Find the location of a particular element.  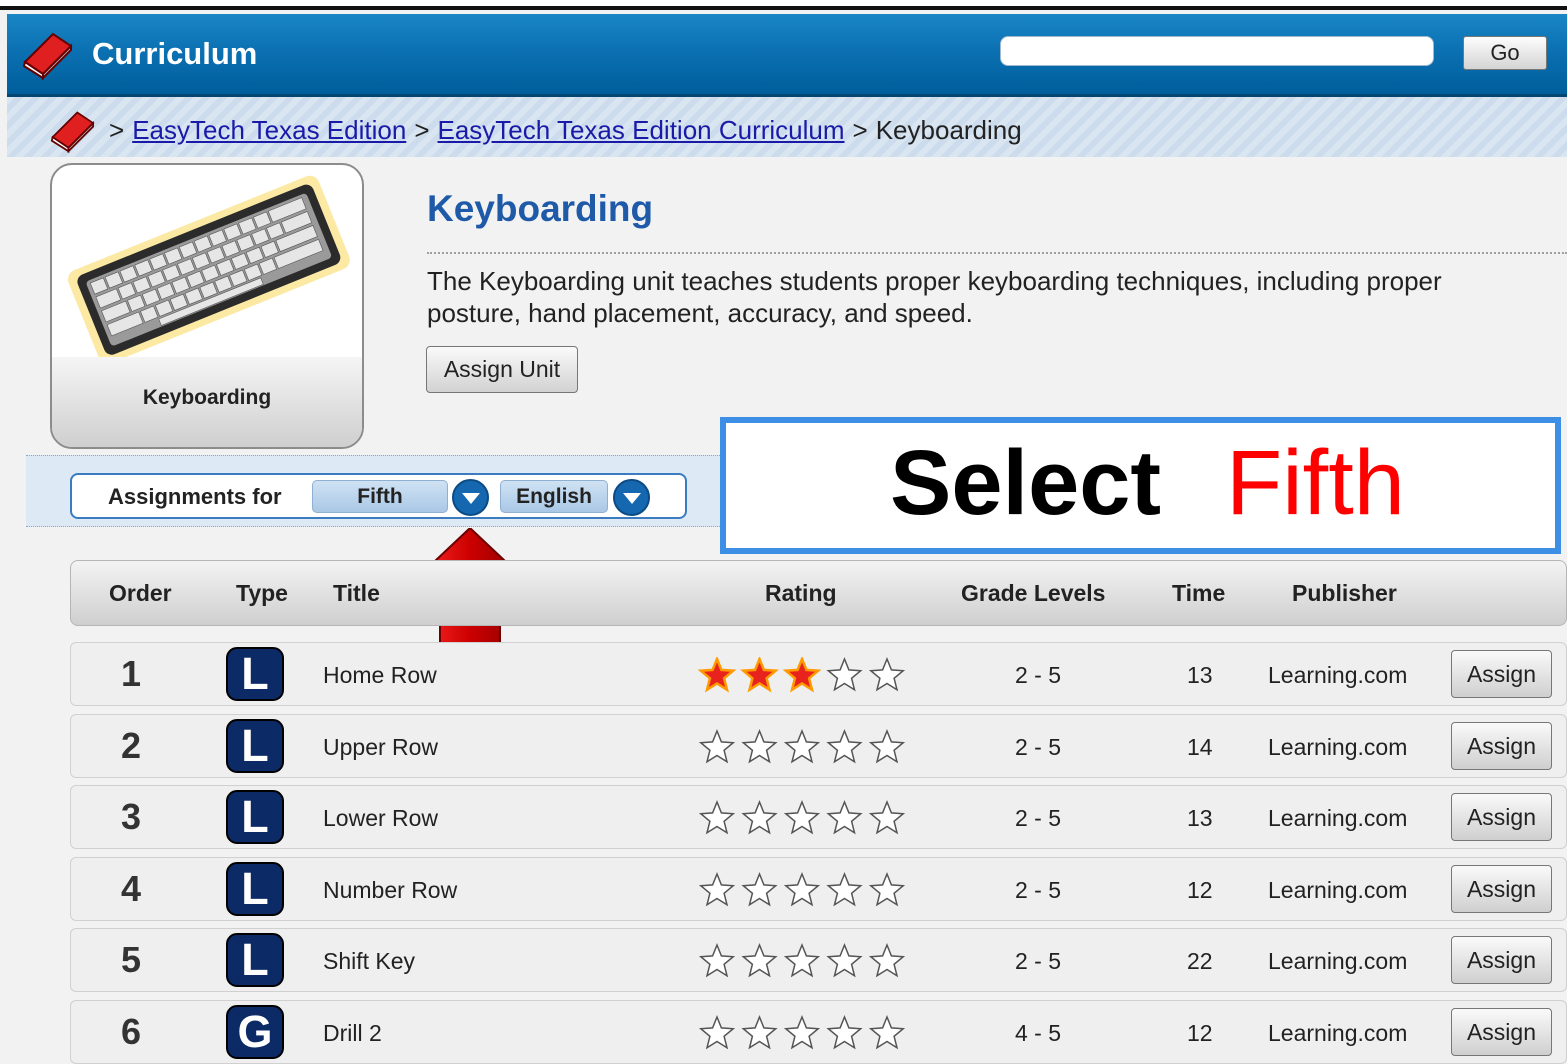

assign-unit-button: Assign Unit is located at coordinates (502, 369).